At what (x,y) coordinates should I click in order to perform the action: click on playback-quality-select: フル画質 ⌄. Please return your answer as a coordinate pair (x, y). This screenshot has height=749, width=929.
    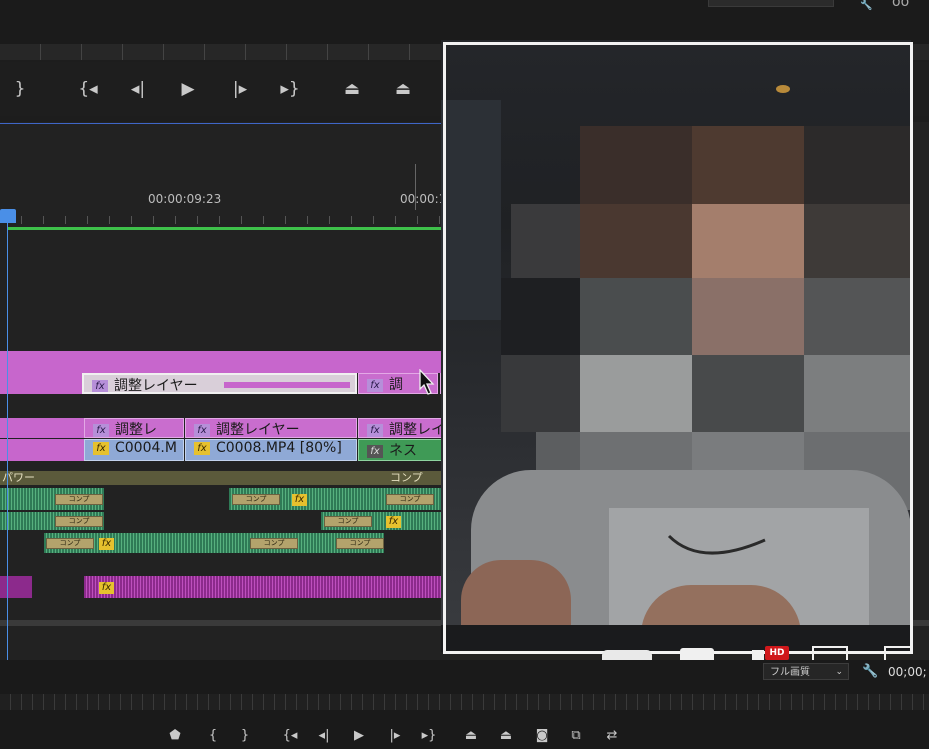
    Looking at the image, I should click on (806, 671).